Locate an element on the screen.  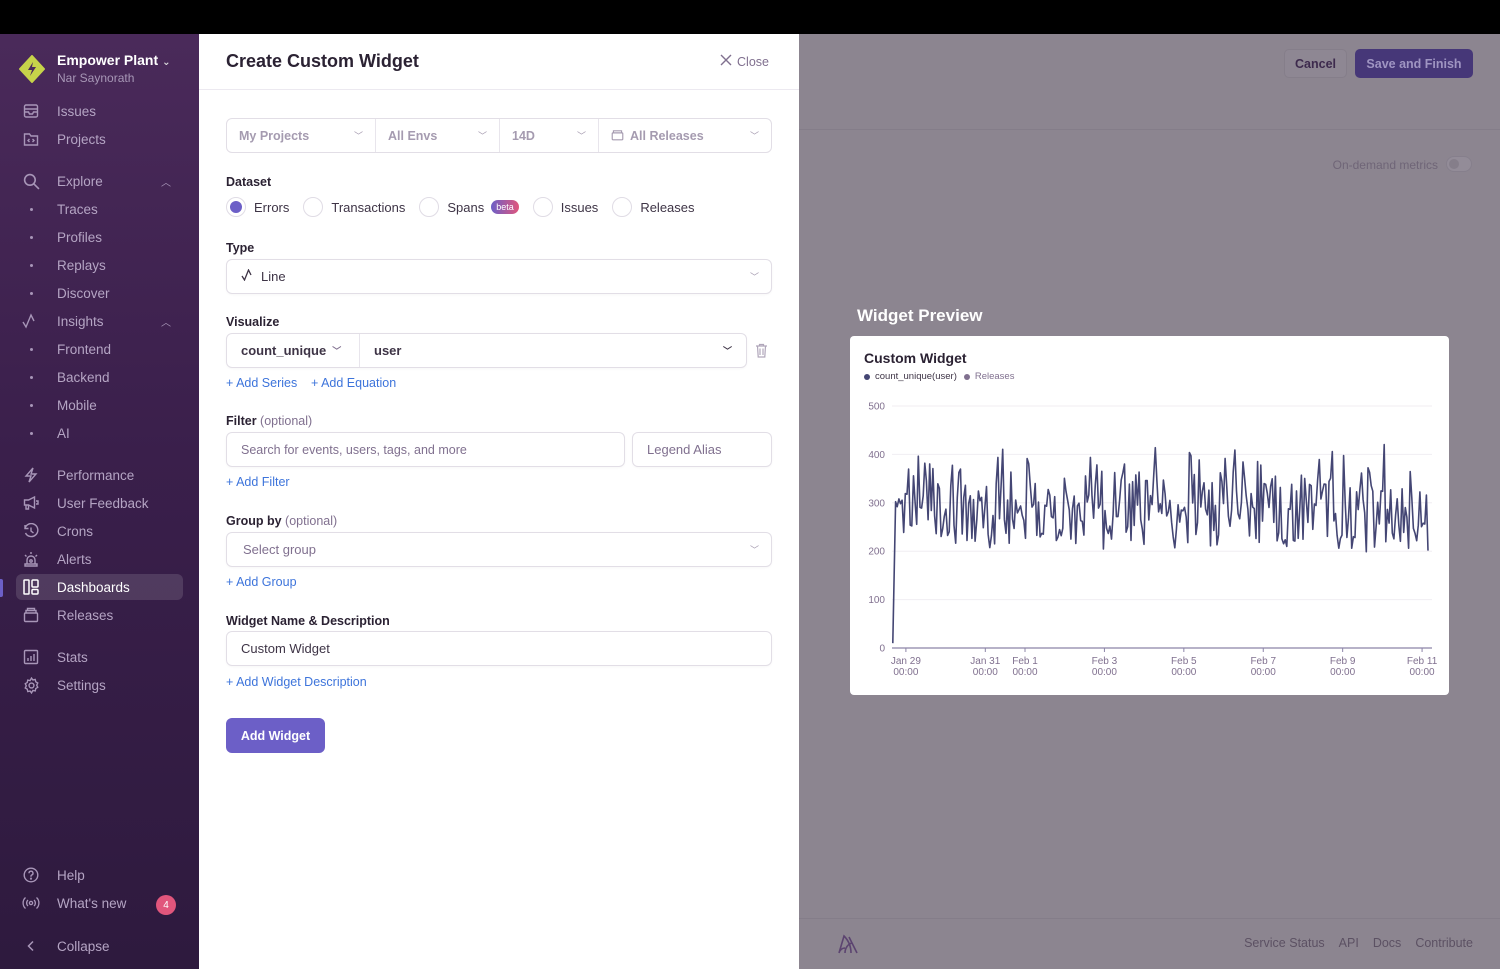
series-line-count-unique-user is located at coordinates (1160, 543).